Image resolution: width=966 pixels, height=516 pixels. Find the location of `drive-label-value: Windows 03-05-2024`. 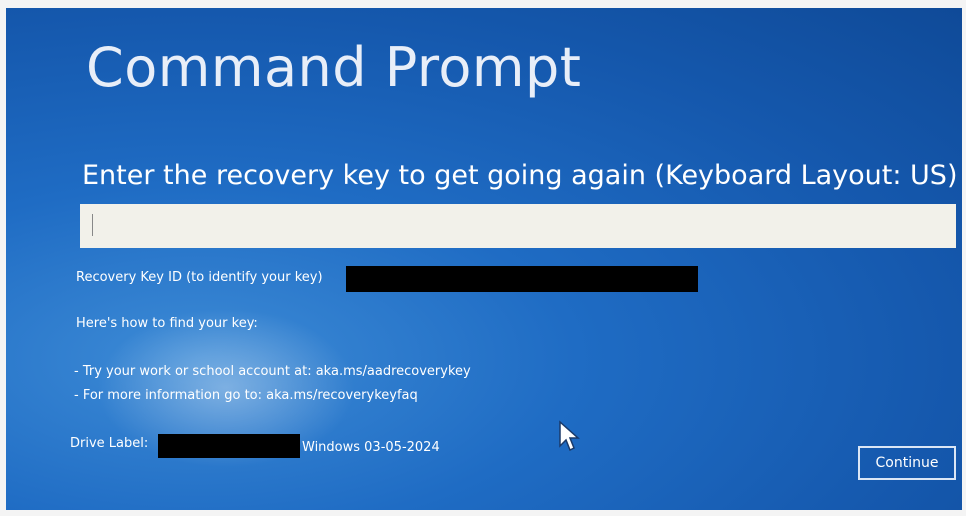

drive-label-value: Windows 03-05-2024 is located at coordinates (371, 447).